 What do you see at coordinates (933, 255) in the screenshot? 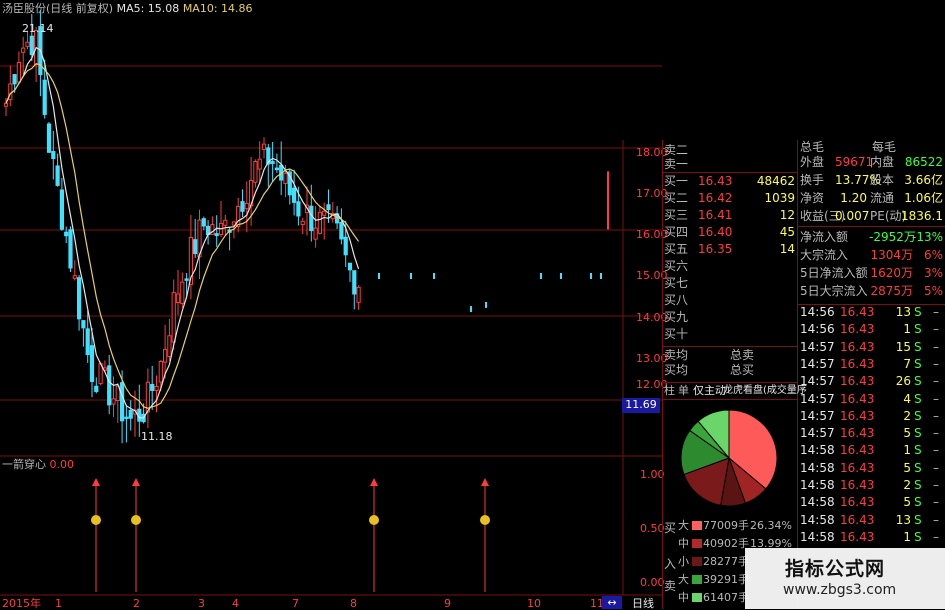
I see `flow-percent: 6%` at bounding box center [933, 255].